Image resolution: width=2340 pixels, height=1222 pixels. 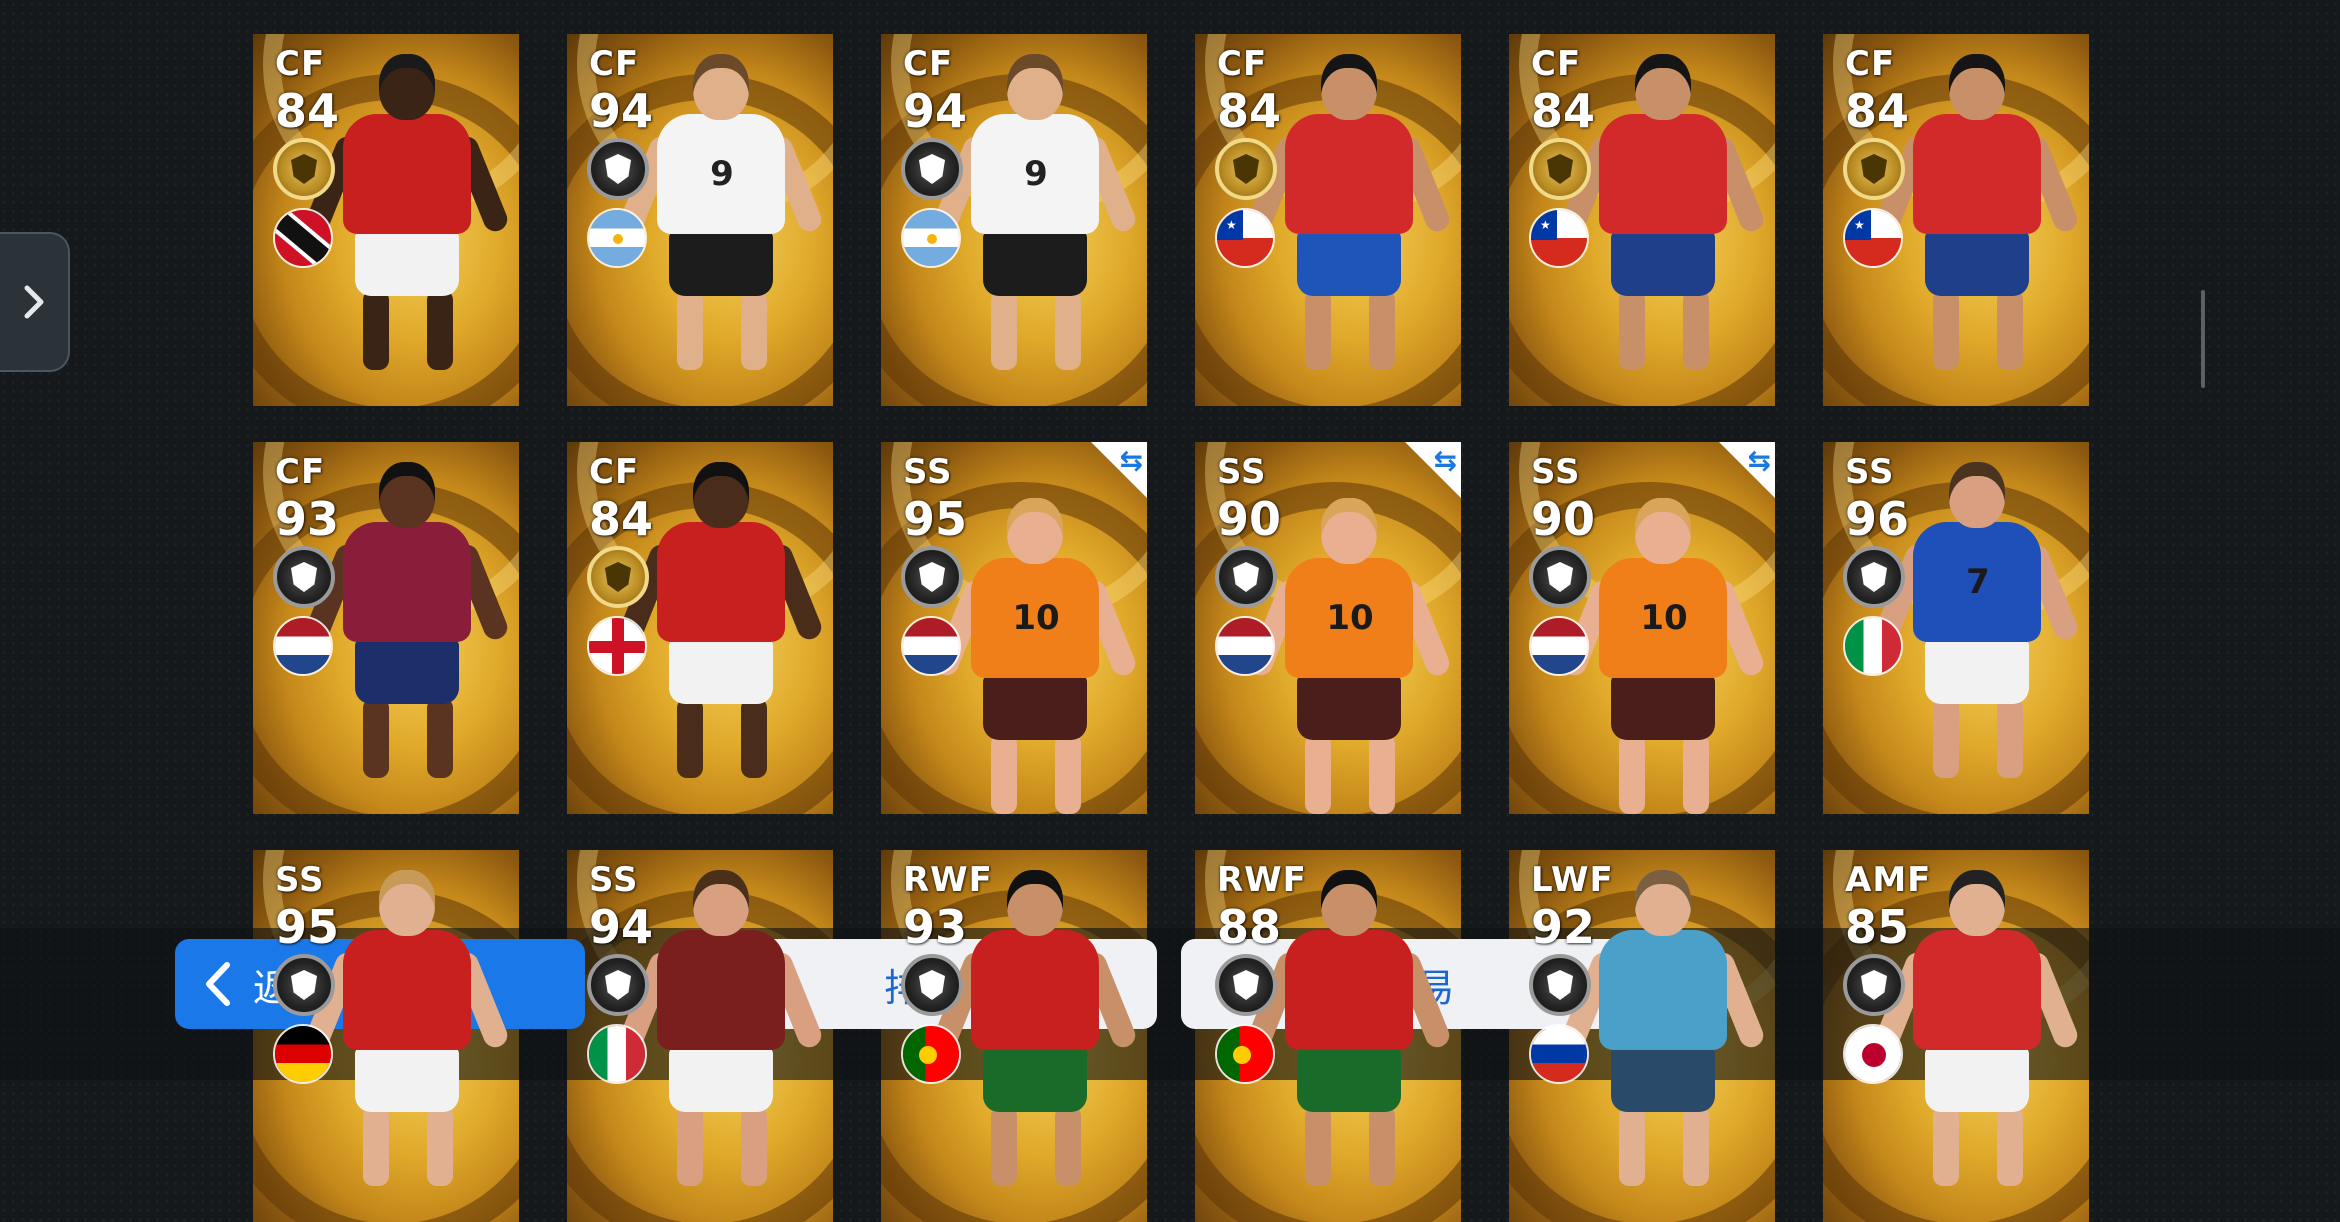 What do you see at coordinates (1563, 927) in the screenshot?
I see `card-rating: 92` at bounding box center [1563, 927].